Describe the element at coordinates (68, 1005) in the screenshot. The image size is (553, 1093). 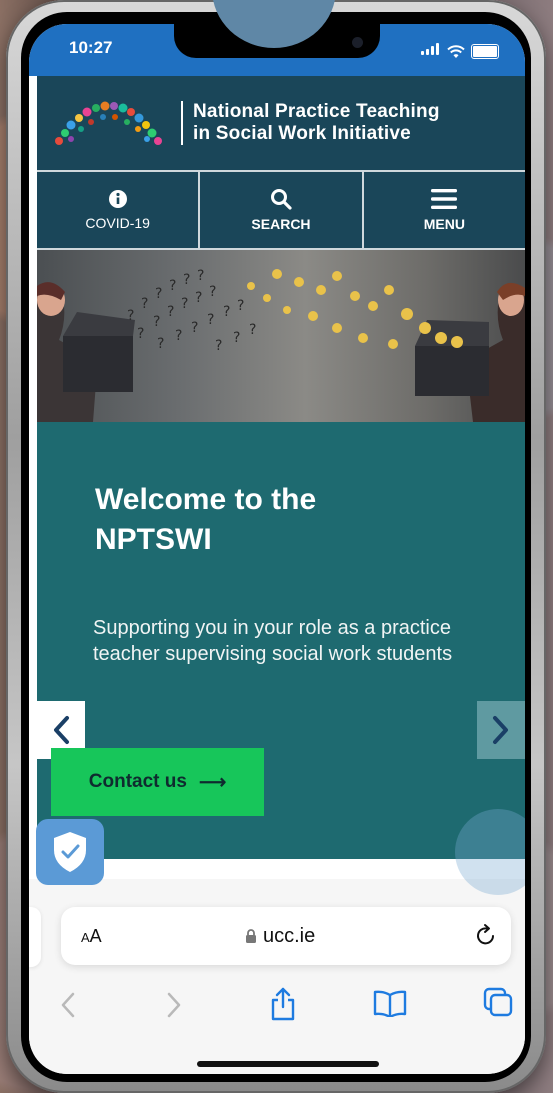
I see `back-icon` at that location.